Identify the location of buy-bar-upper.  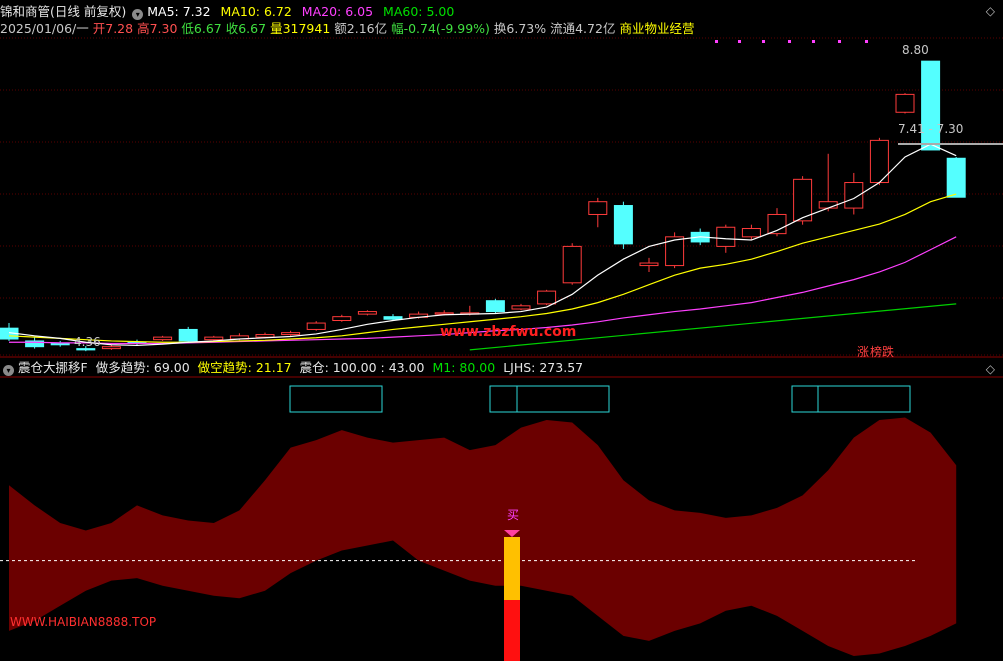
(512, 568).